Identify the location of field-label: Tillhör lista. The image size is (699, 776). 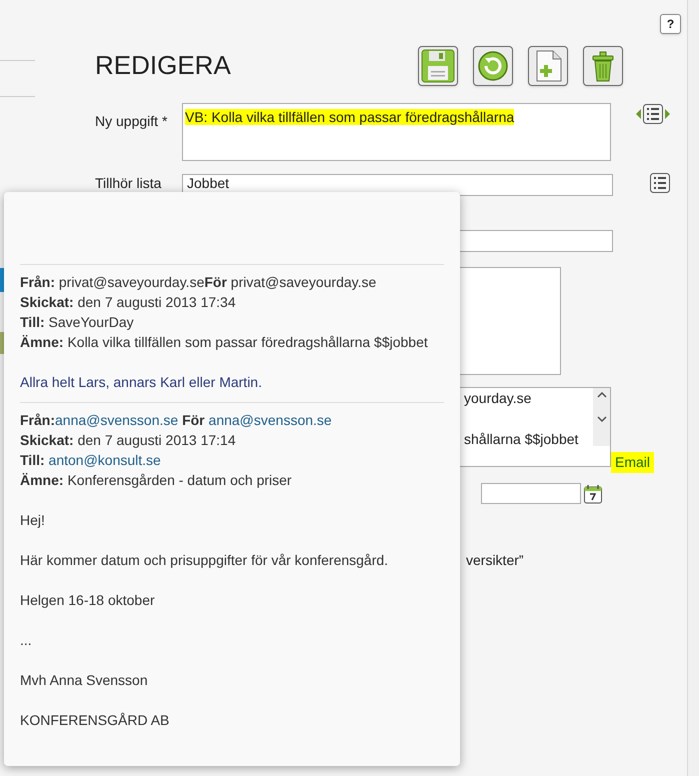
(128, 183).